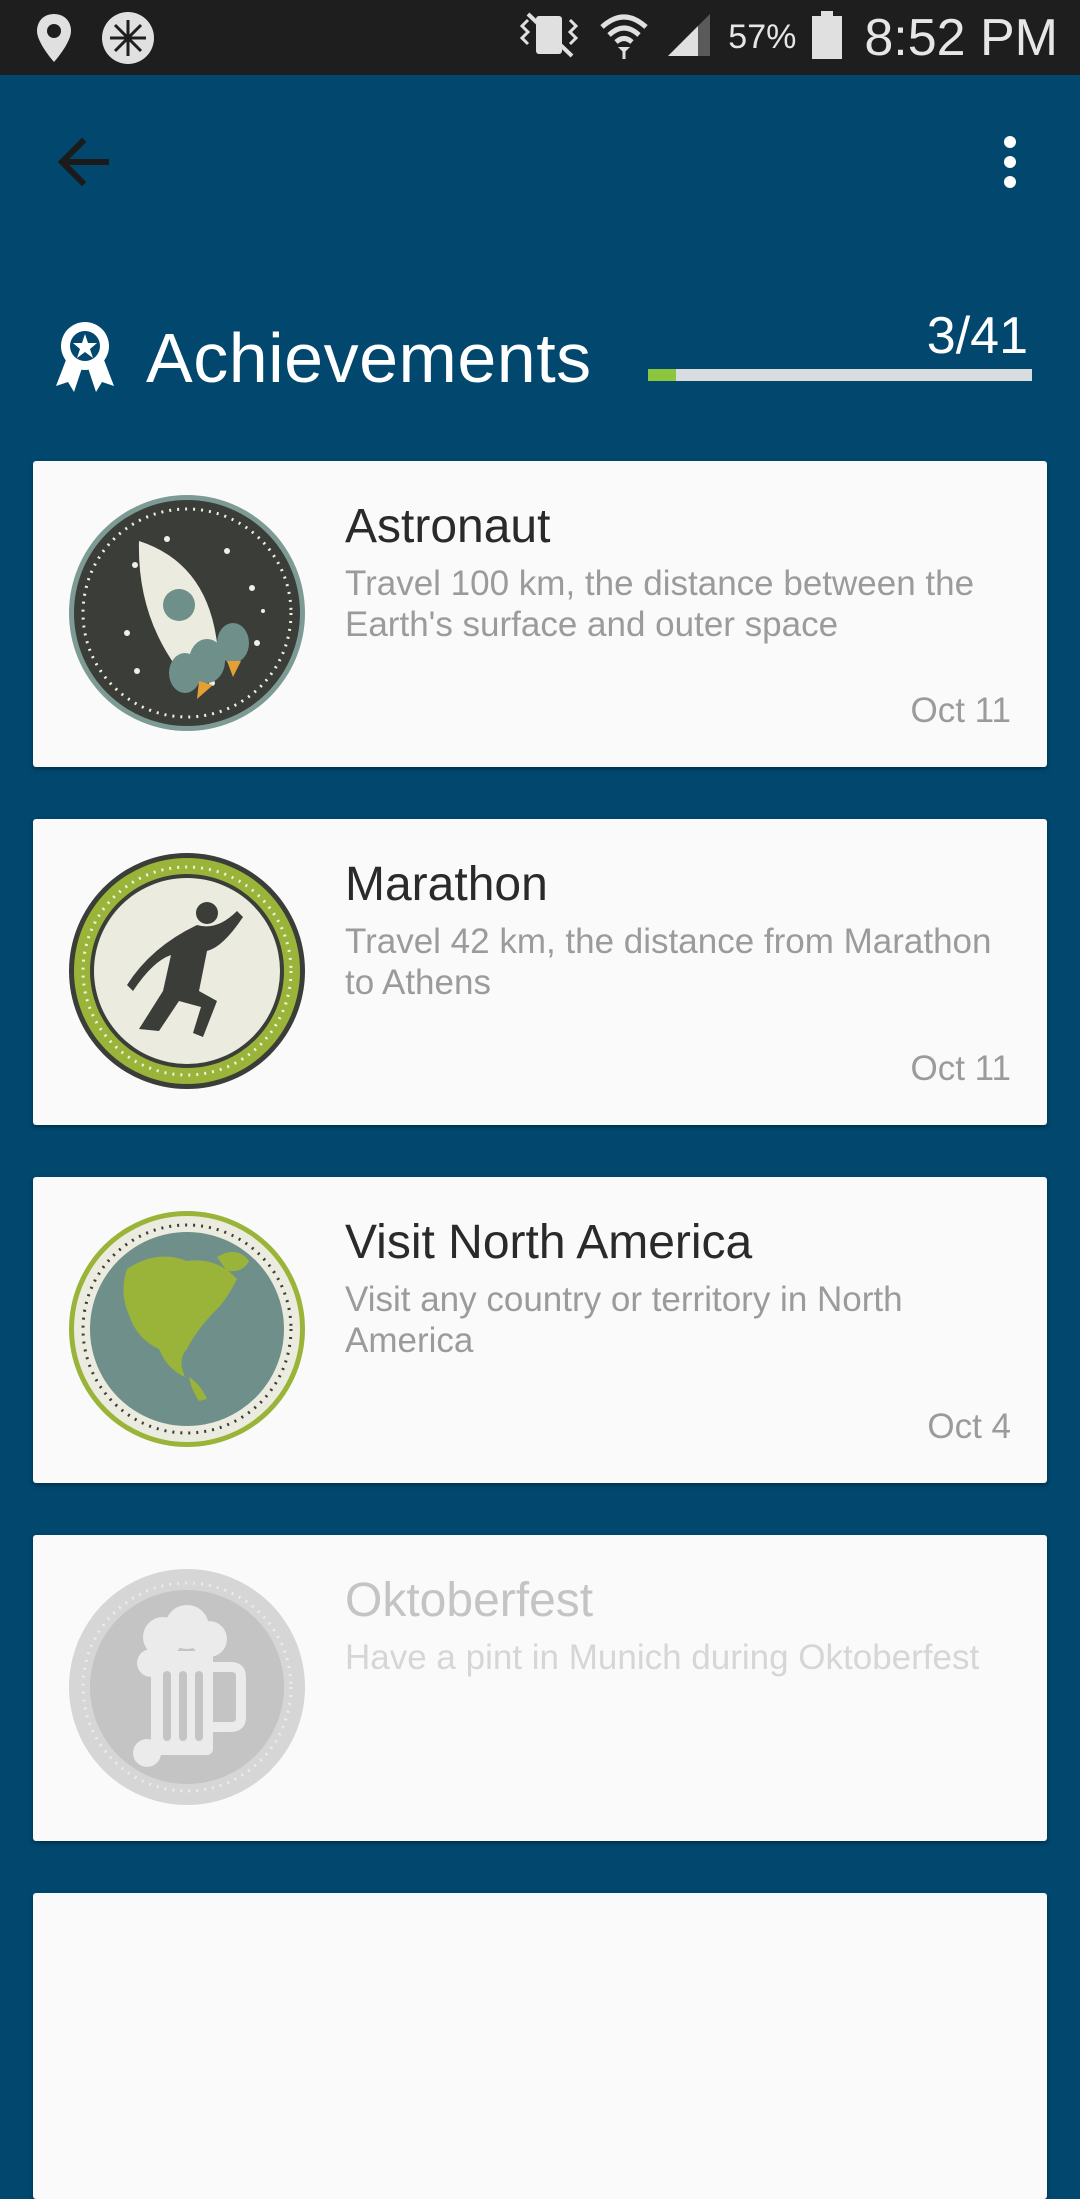 The height and width of the screenshot is (2199, 1080). I want to click on achievement-date: Oct 4, so click(969, 1426).